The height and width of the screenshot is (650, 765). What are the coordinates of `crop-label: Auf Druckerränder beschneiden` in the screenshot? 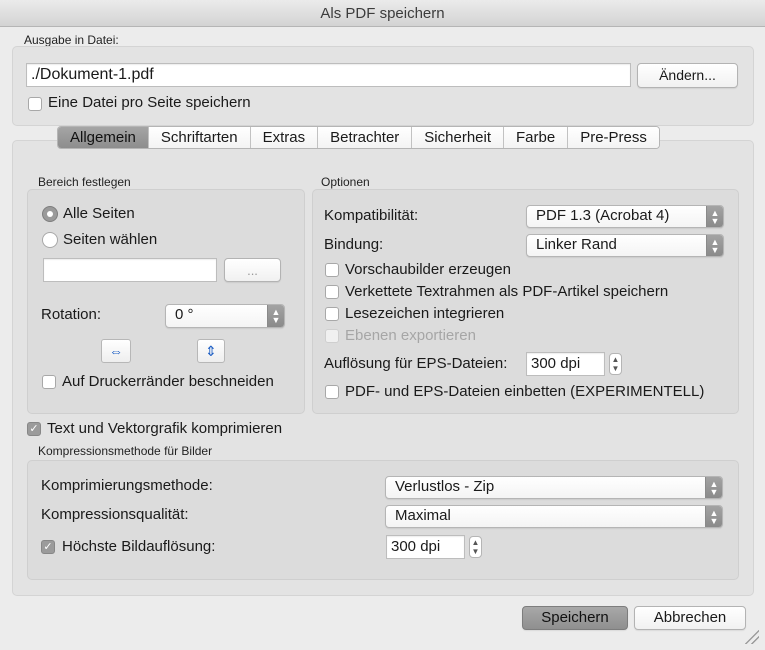 It's located at (168, 381).